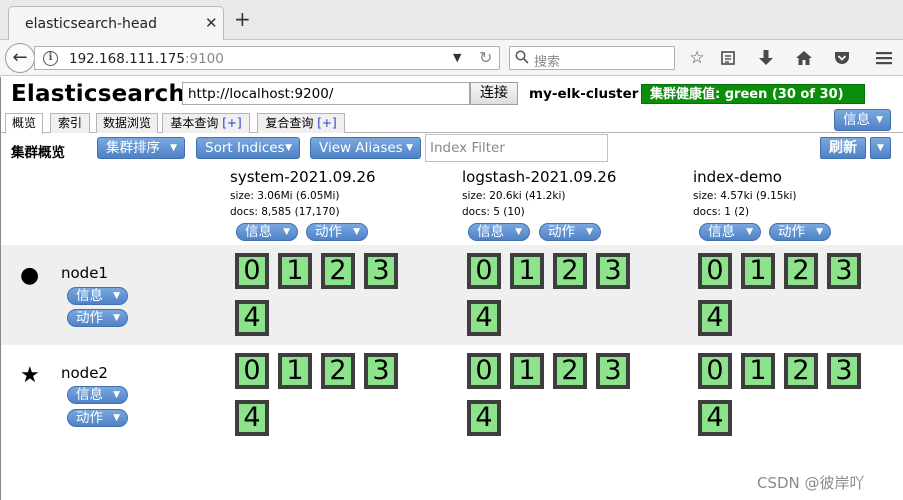  I want to click on index-filter-input, so click(516, 148).